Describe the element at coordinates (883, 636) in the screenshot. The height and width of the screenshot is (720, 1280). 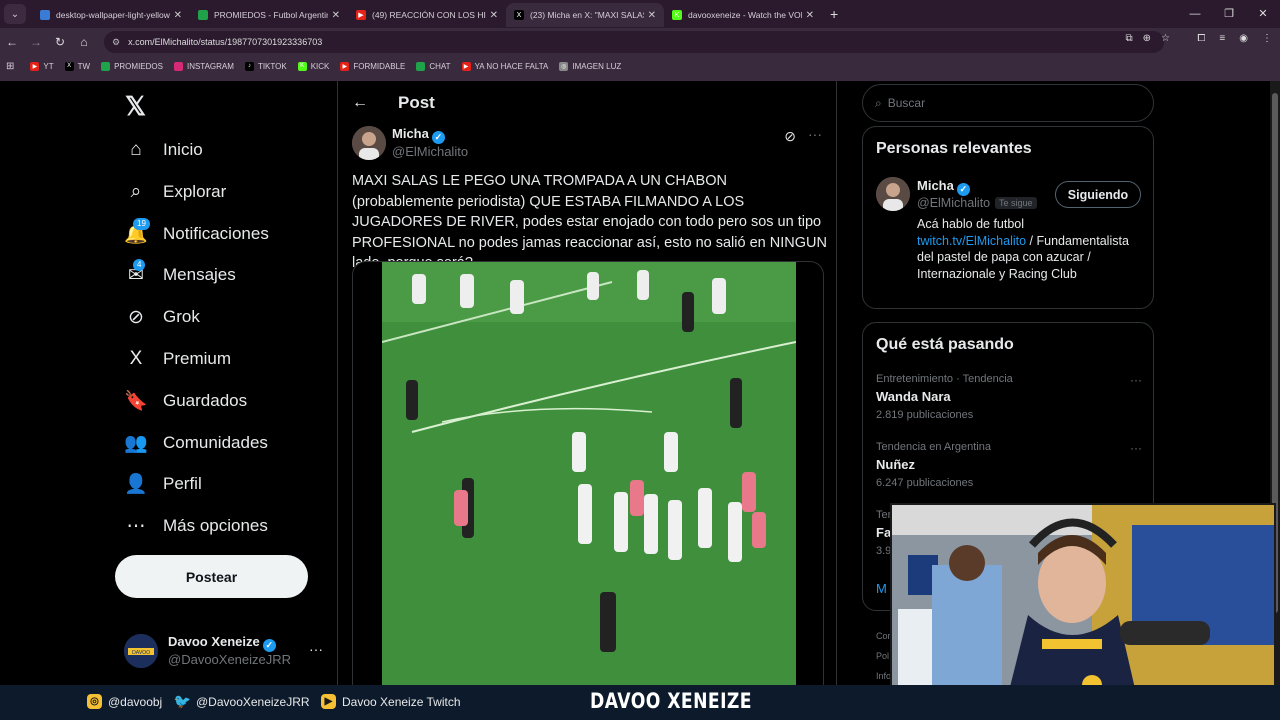
I see `footer-link: Cor` at that location.